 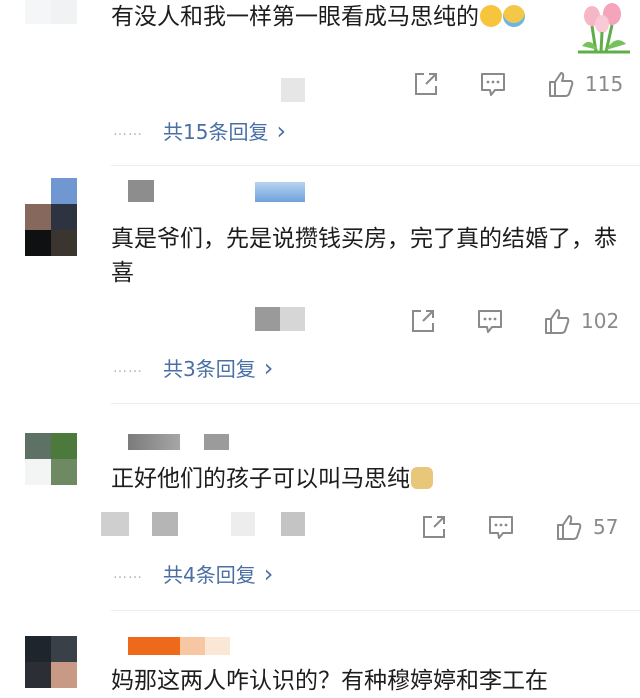 I want to click on comment-body: 妈那这两人咋认识的？有种穆婷婷和李工在, so click(x=329, y=681).